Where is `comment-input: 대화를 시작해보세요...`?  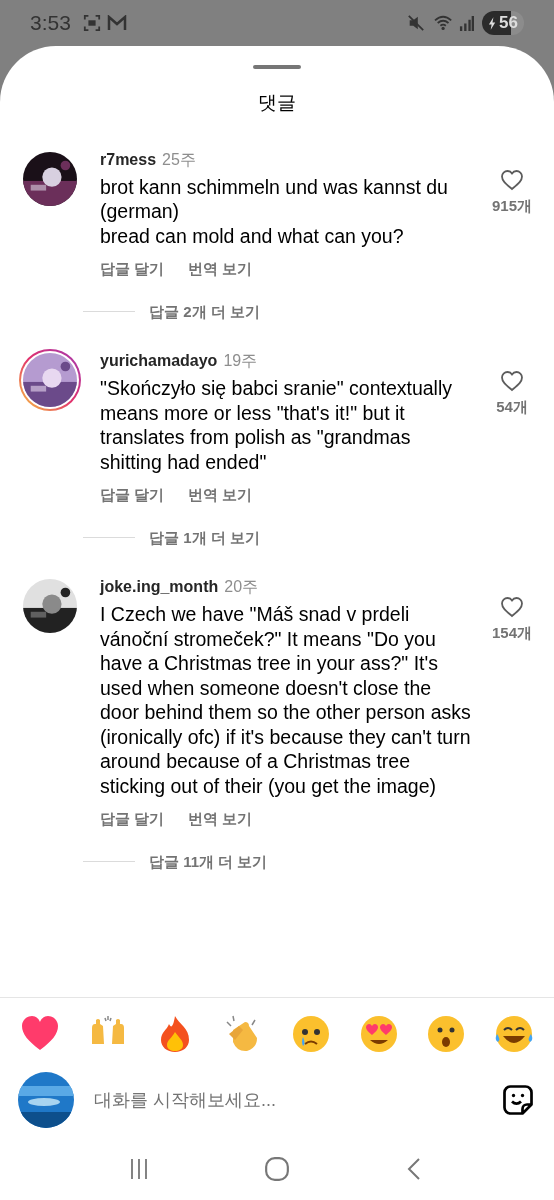 comment-input: 대화를 시작해보세요... is located at coordinates (297, 1100).